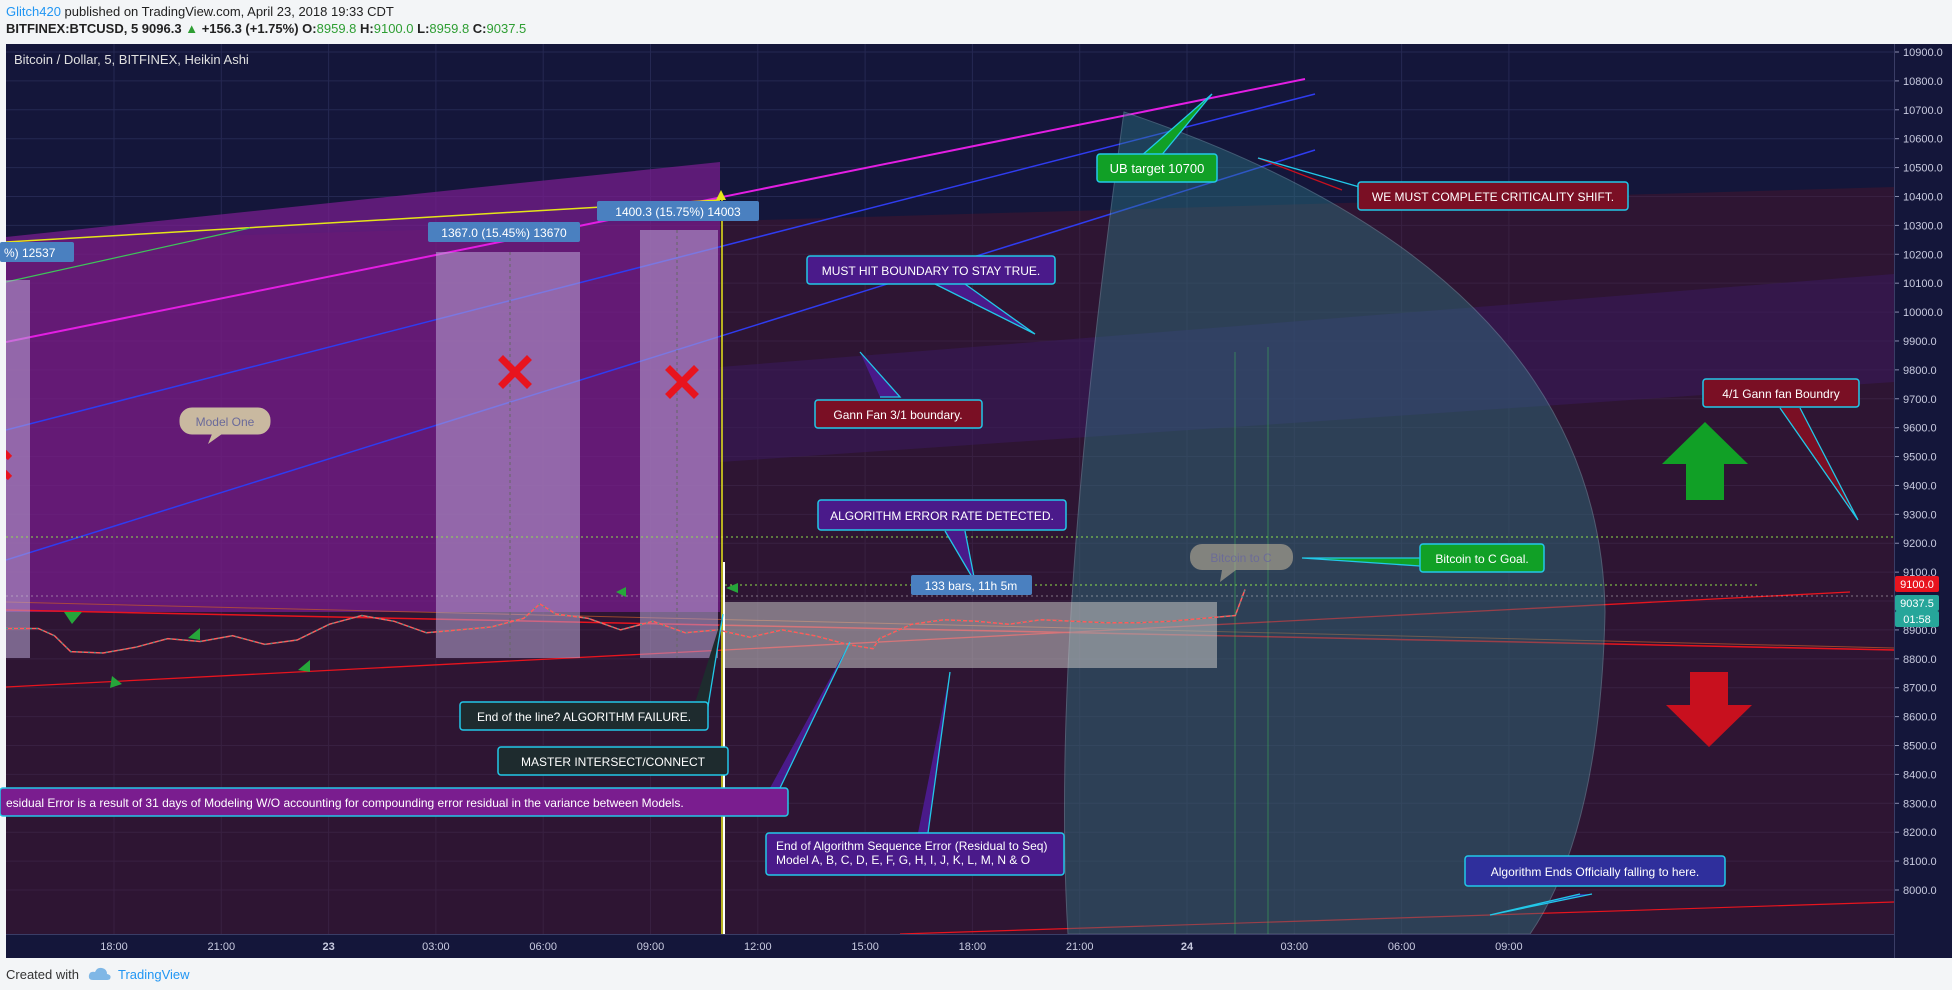 Image resolution: width=1952 pixels, height=990 pixels. What do you see at coordinates (309, 28) in the screenshot?
I see `open-label: O:` at bounding box center [309, 28].